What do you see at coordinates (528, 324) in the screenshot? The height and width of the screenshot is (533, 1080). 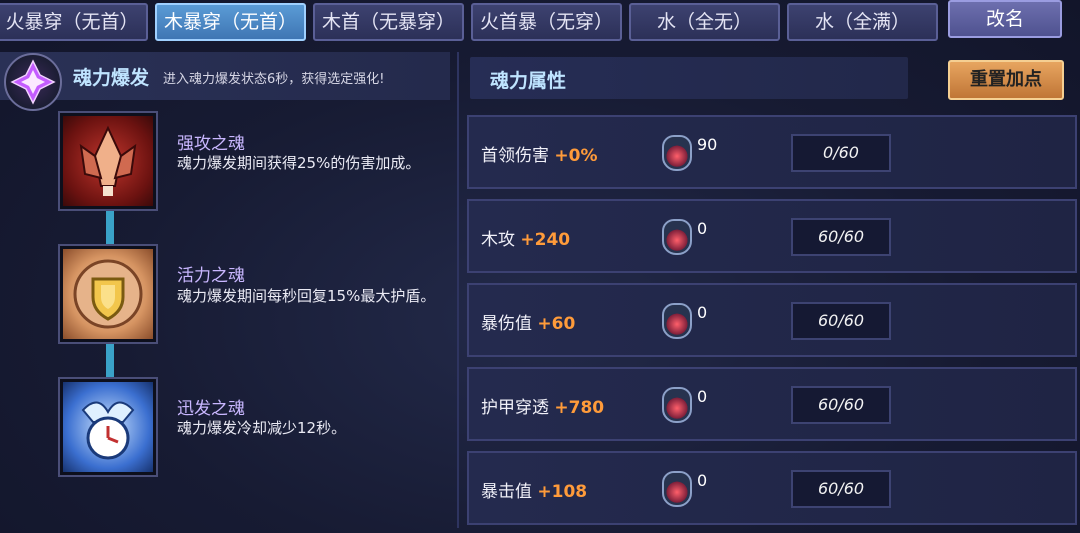 I see `attribute-label: 暴伤值 +60` at bounding box center [528, 324].